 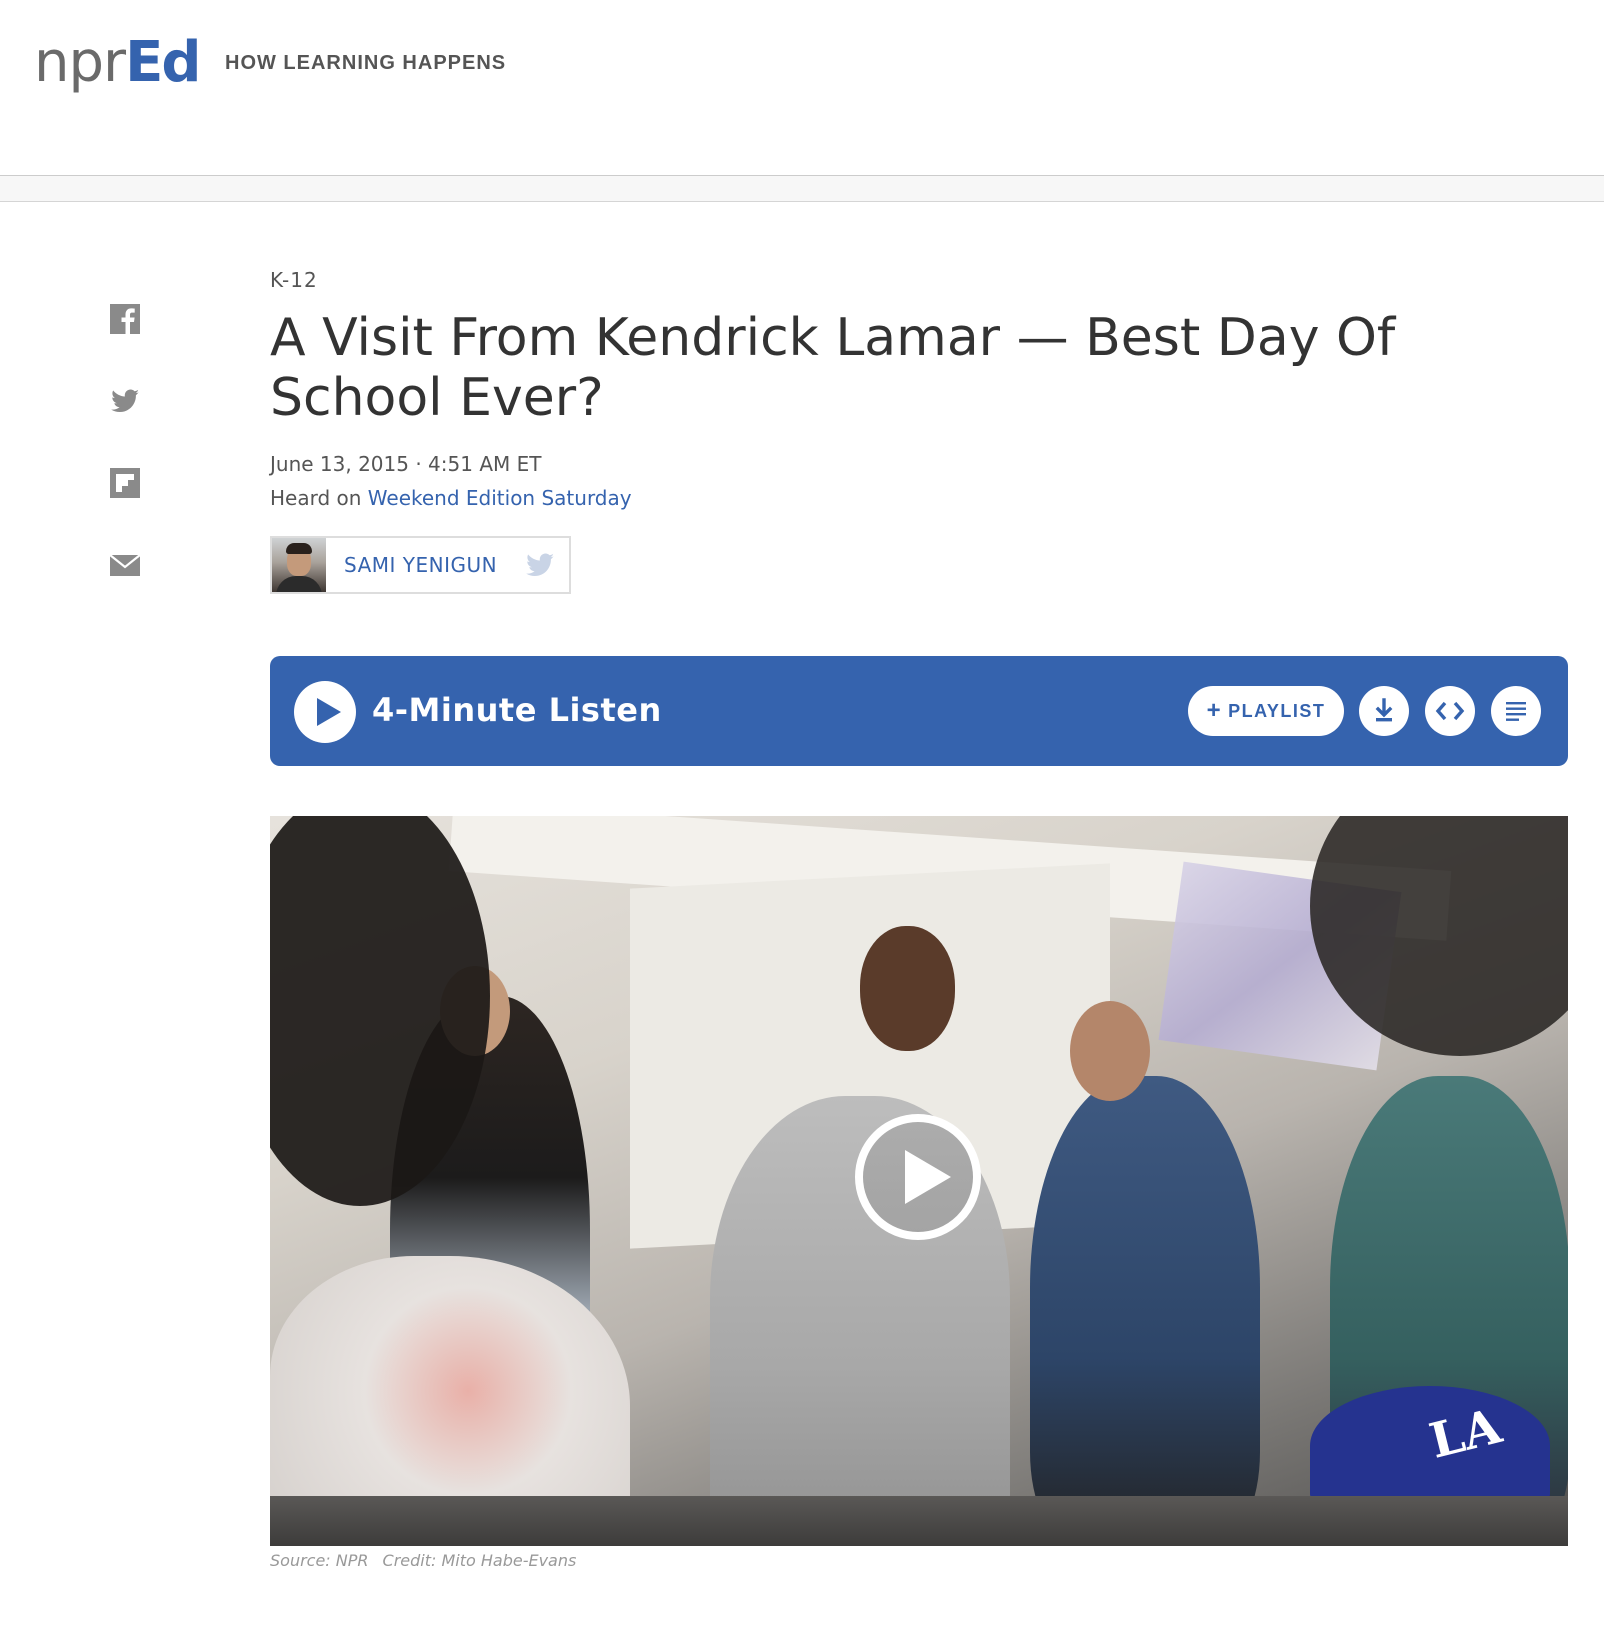 What do you see at coordinates (919, 498) in the screenshot?
I see `heard-on: Heard on Weekend Edition Saturday` at bounding box center [919, 498].